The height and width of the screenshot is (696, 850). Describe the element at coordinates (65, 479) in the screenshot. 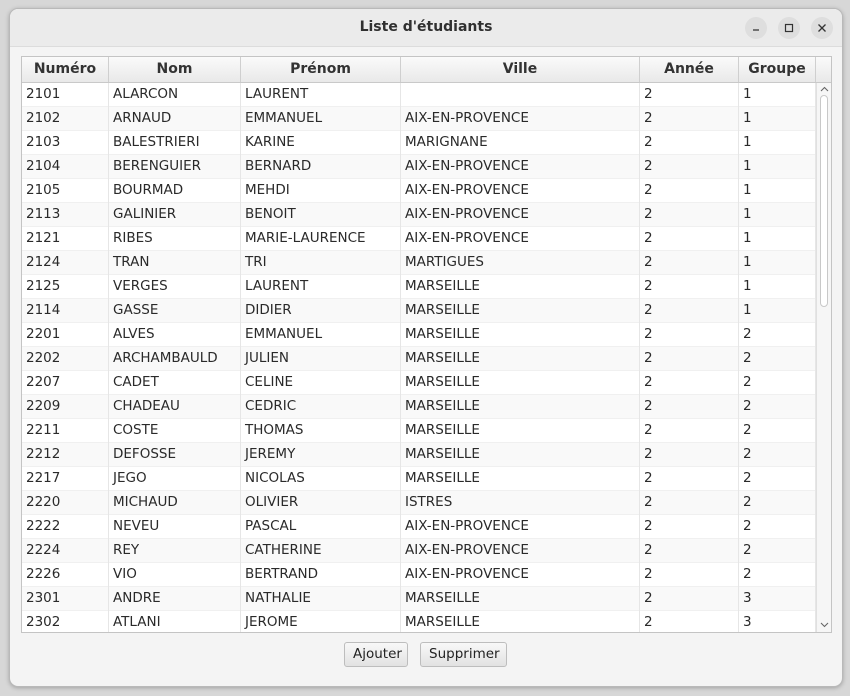

I see `cell-numero: 2217` at that location.